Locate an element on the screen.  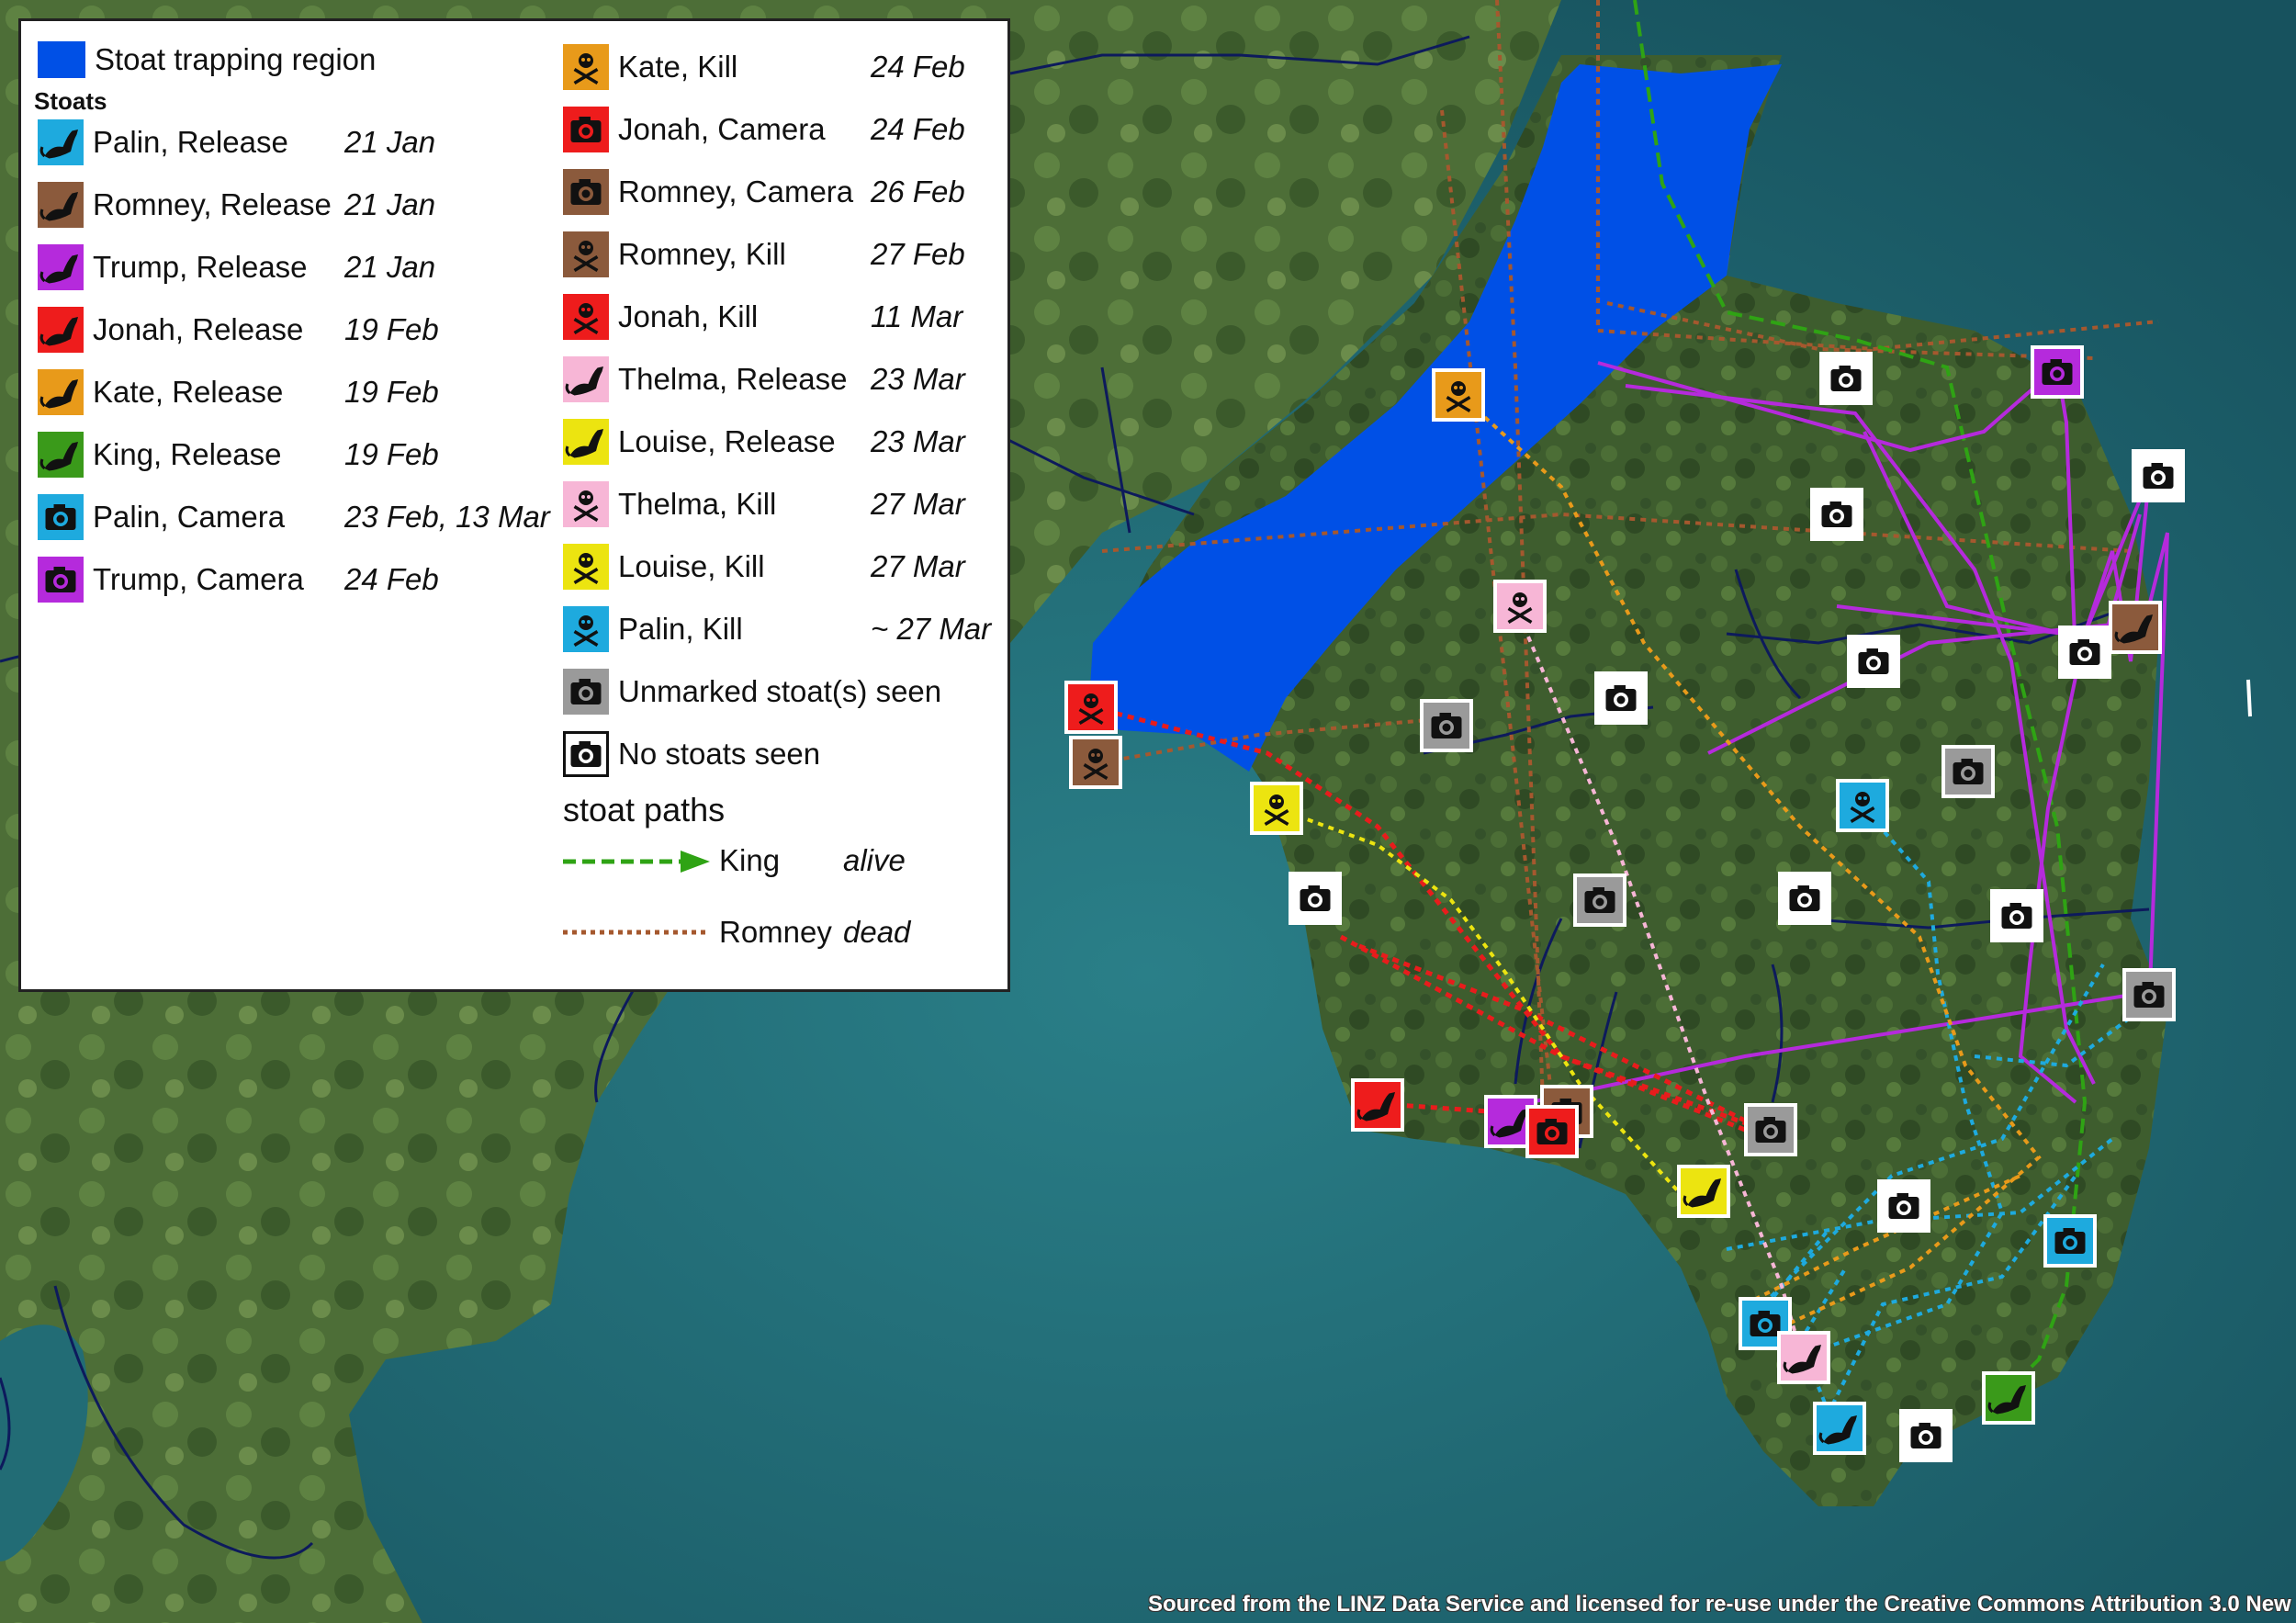
legend-right-date-8: 27 Mar is located at coordinates (918, 566).